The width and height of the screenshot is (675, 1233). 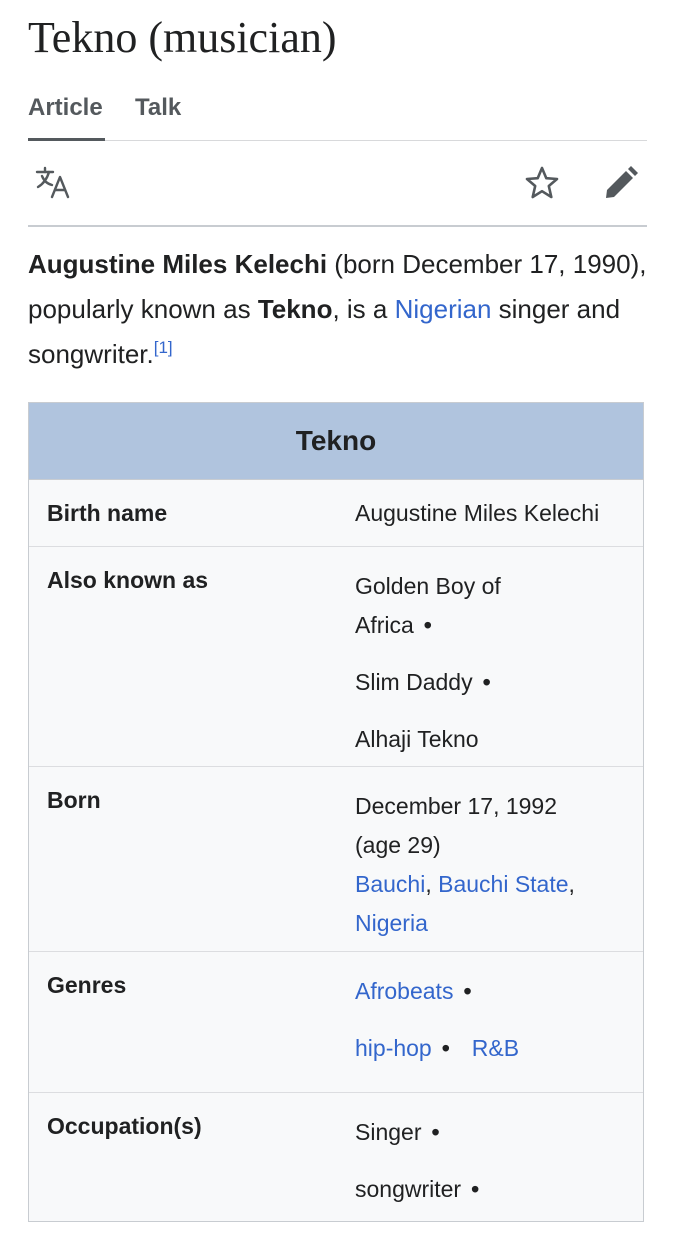 What do you see at coordinates (443, 309) in the screenshot?
I see `nigerian-link: Nigerian` at bounding box center [443, 309].